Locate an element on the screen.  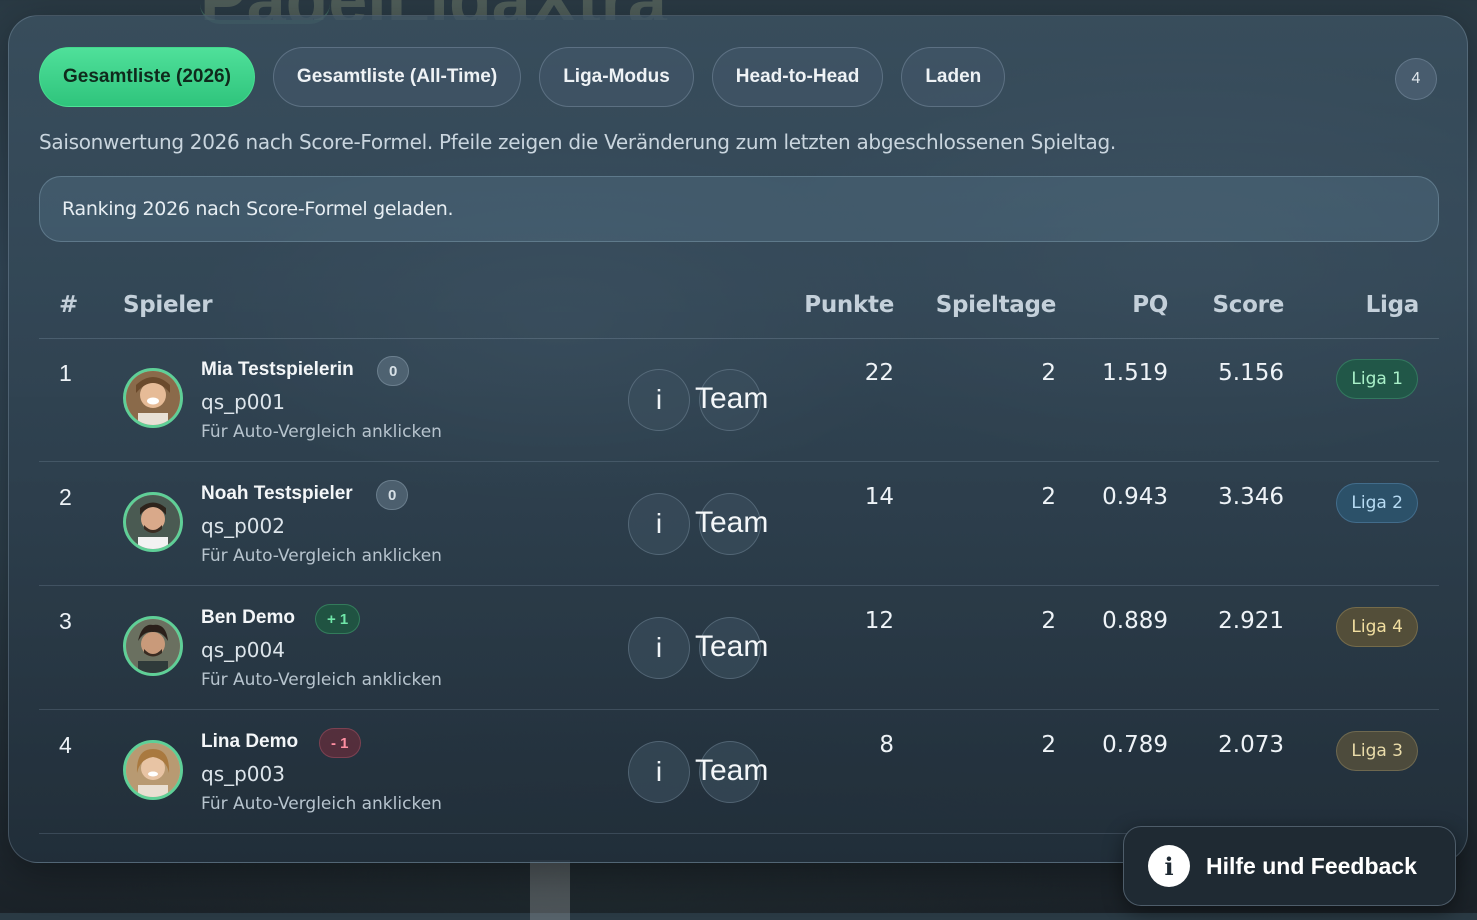
player-count-badge: 4 is located at coordinates (1416, 79).